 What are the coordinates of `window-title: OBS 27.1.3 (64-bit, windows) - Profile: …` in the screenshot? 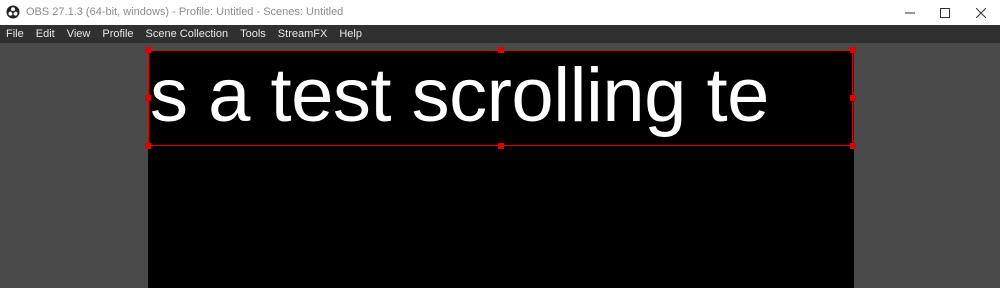 It's located at (185, 12).